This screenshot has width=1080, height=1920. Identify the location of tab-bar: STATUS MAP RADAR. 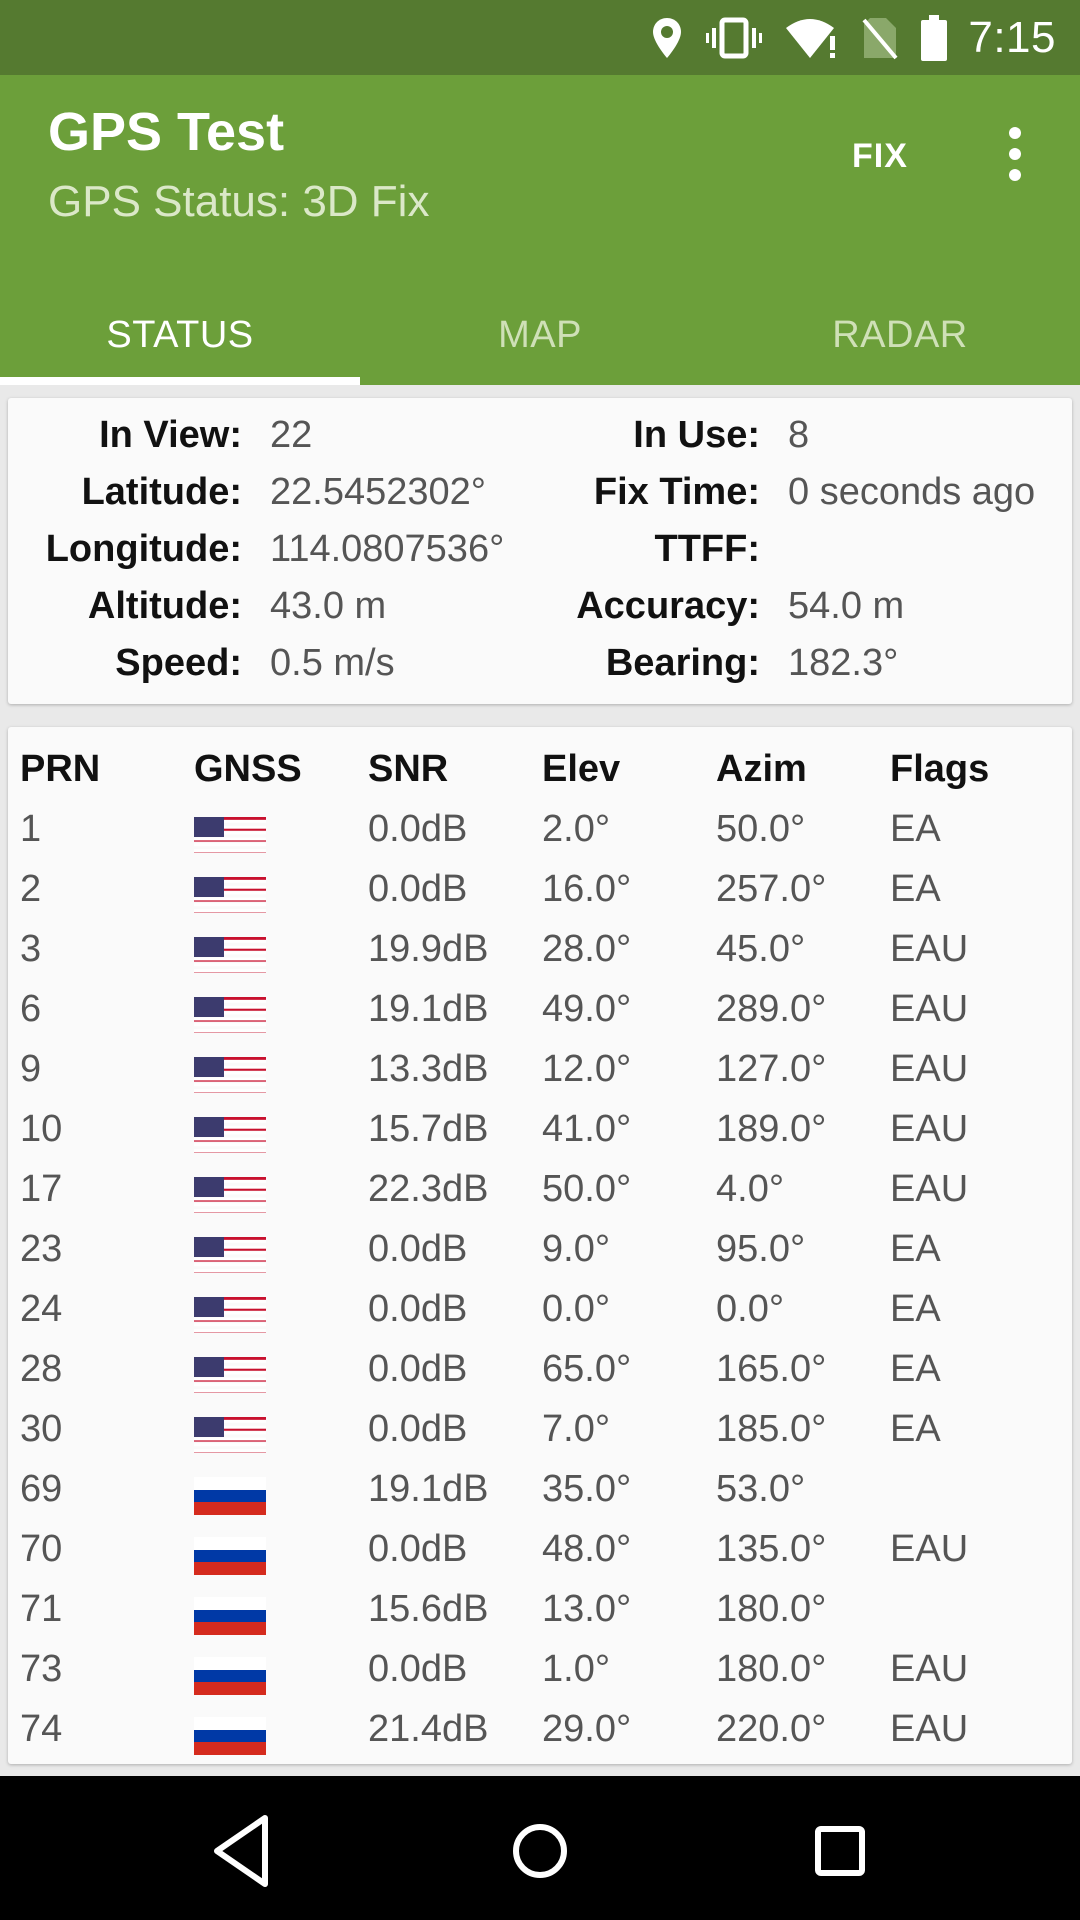
(540, 335).